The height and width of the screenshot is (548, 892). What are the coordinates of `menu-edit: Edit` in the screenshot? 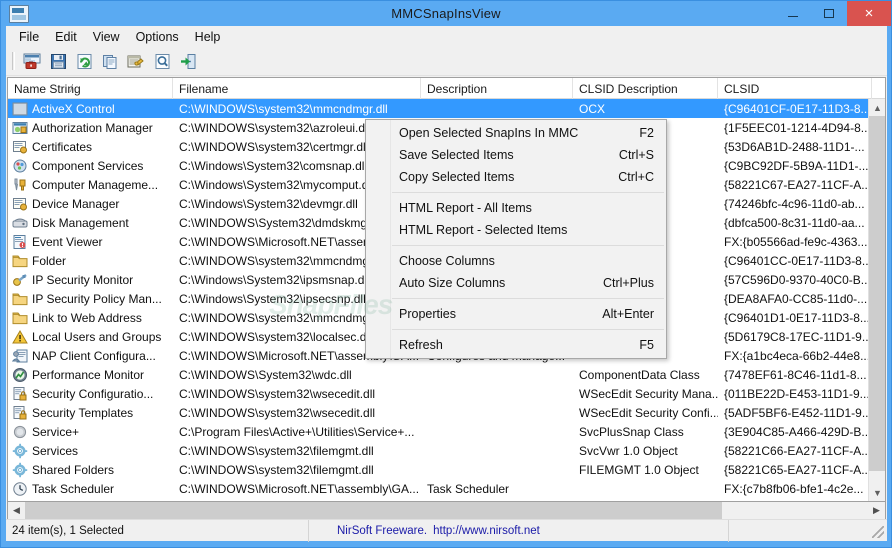 It's located at (66, 37).